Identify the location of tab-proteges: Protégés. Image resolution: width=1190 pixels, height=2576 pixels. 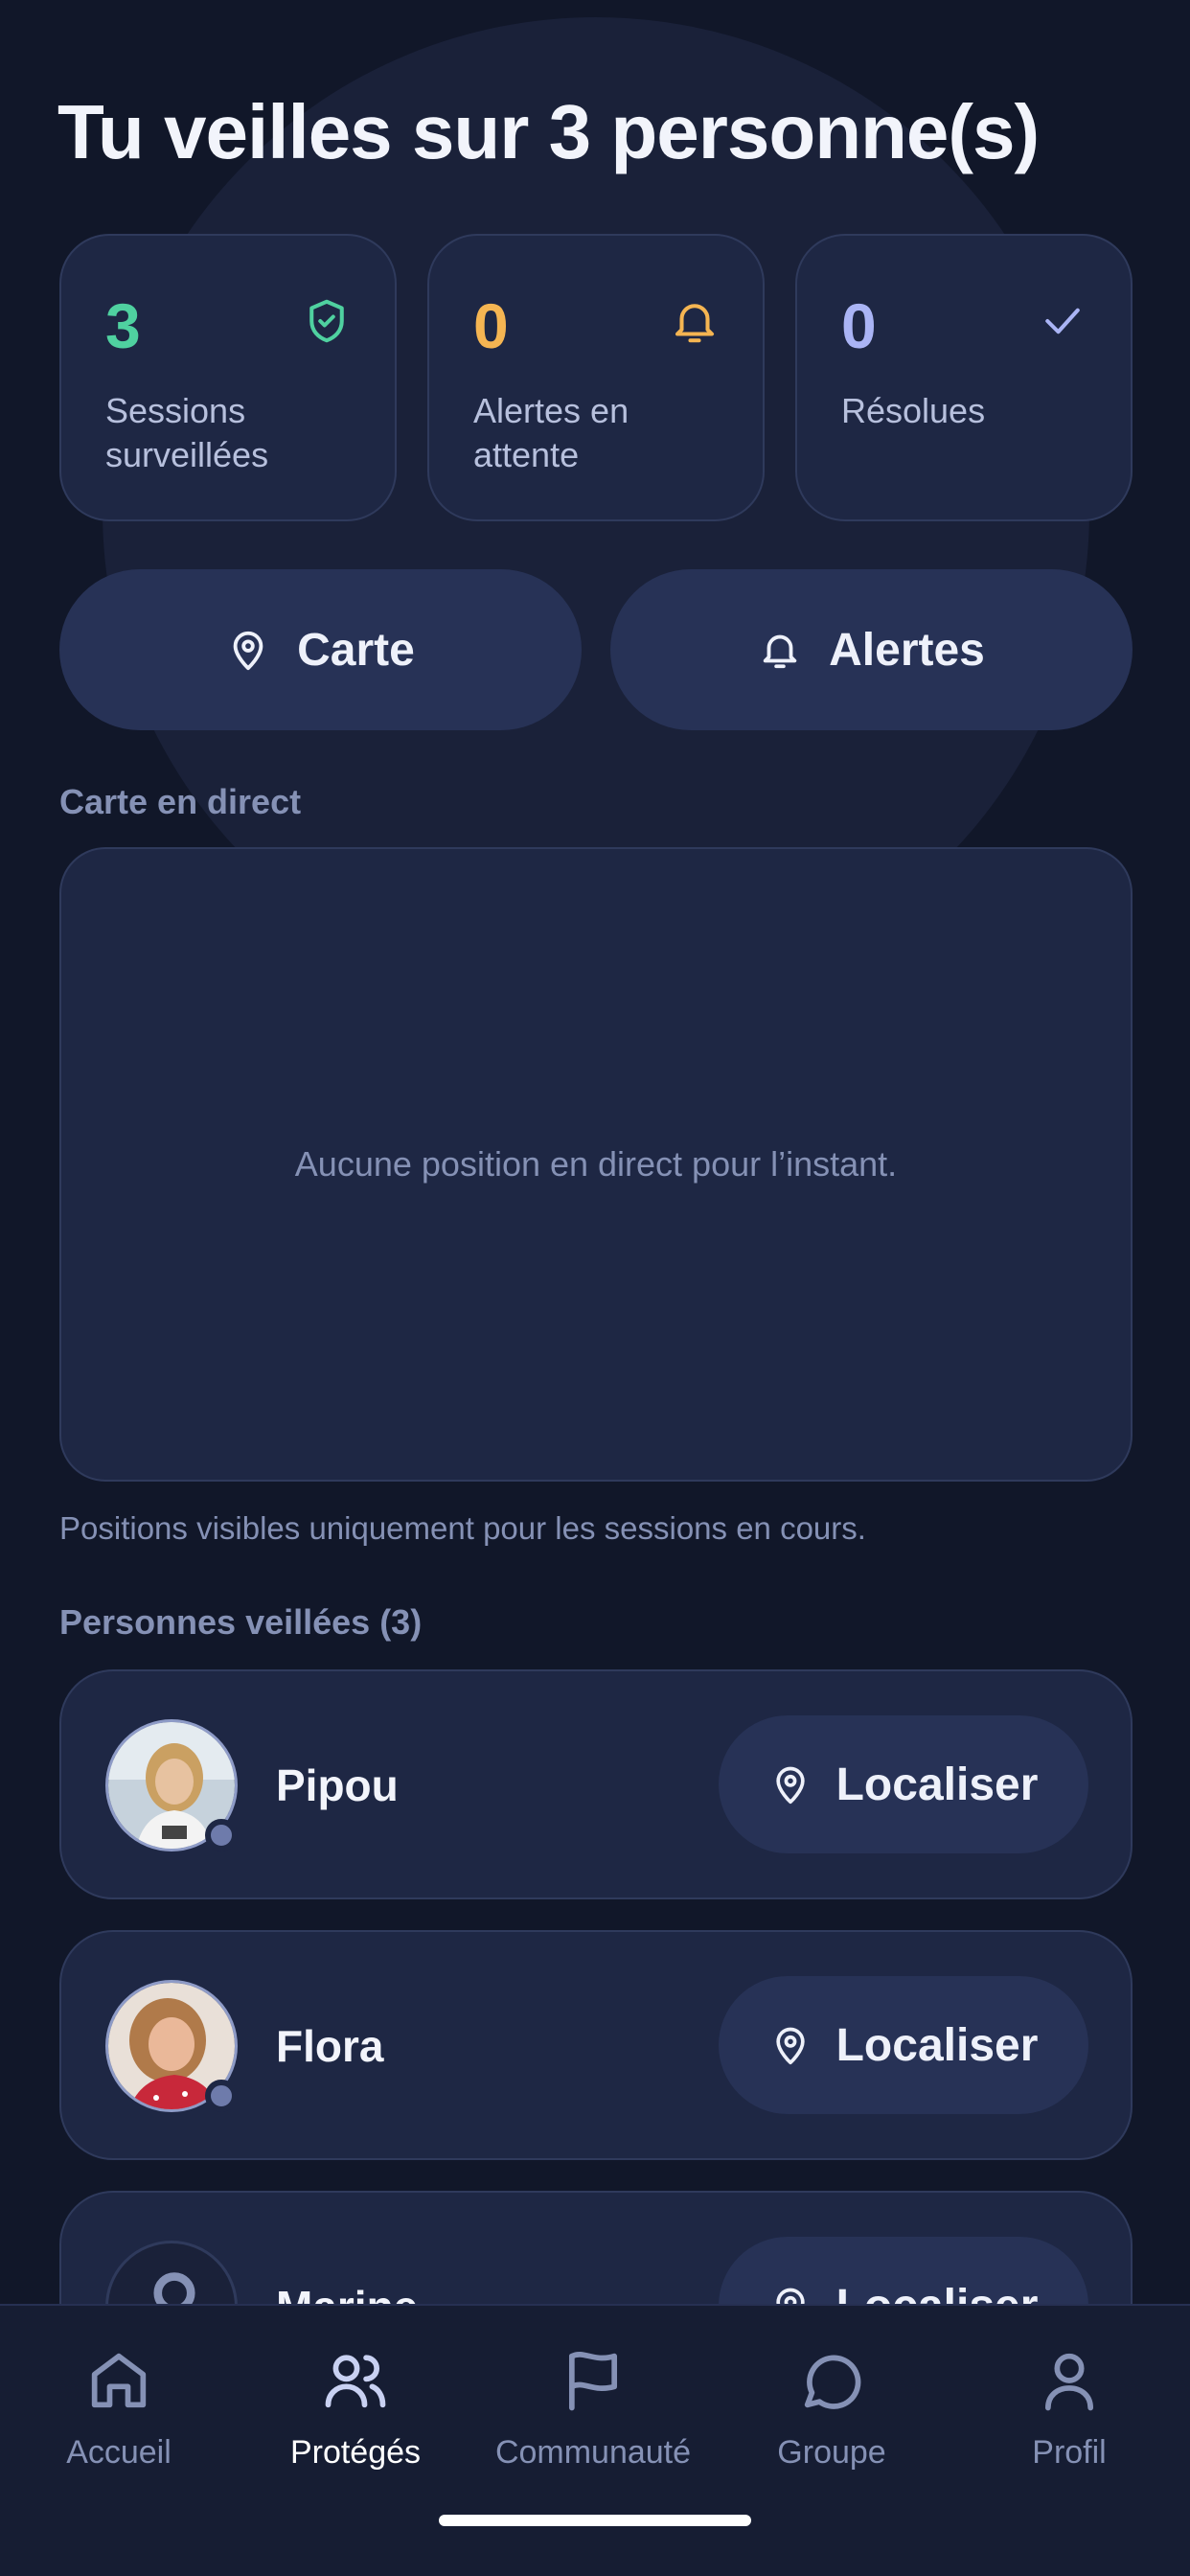
(355, 2408).